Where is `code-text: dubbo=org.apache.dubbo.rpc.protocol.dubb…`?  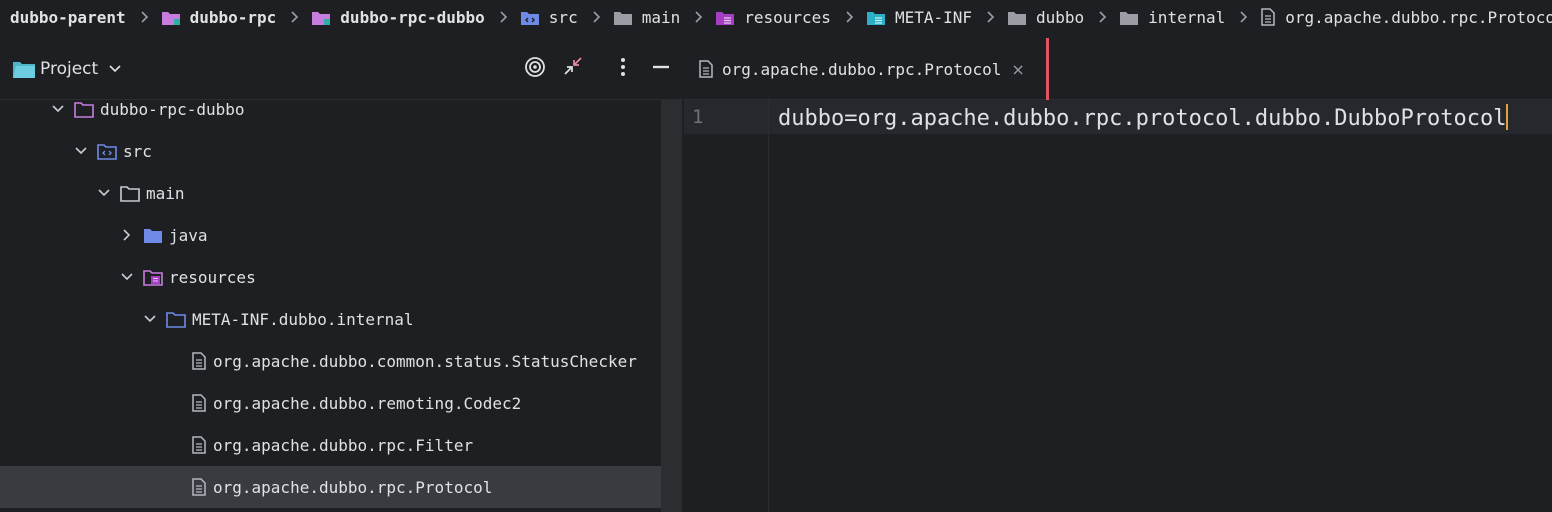 code-text: dubbo=org.apache.dubbo.rpc.protocol.dubb… is located at coordinates (1142, 118).